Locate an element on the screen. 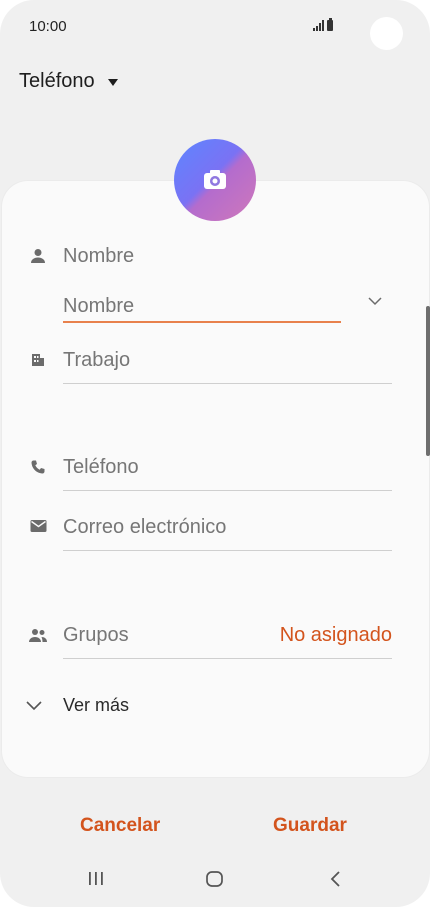 The height and width of the screenshot is (907, 430). group-icon is located at coordinates (38, 635).